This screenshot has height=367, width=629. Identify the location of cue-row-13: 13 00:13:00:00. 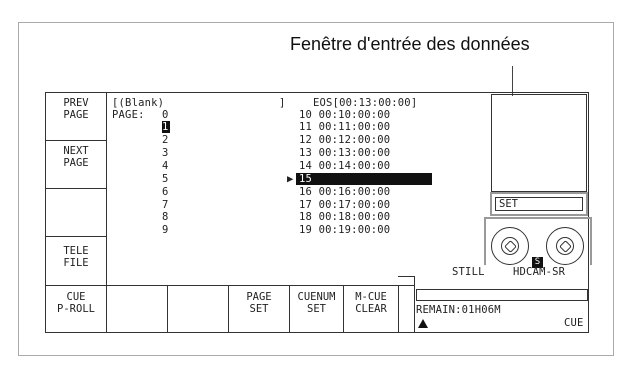
(344, 153).